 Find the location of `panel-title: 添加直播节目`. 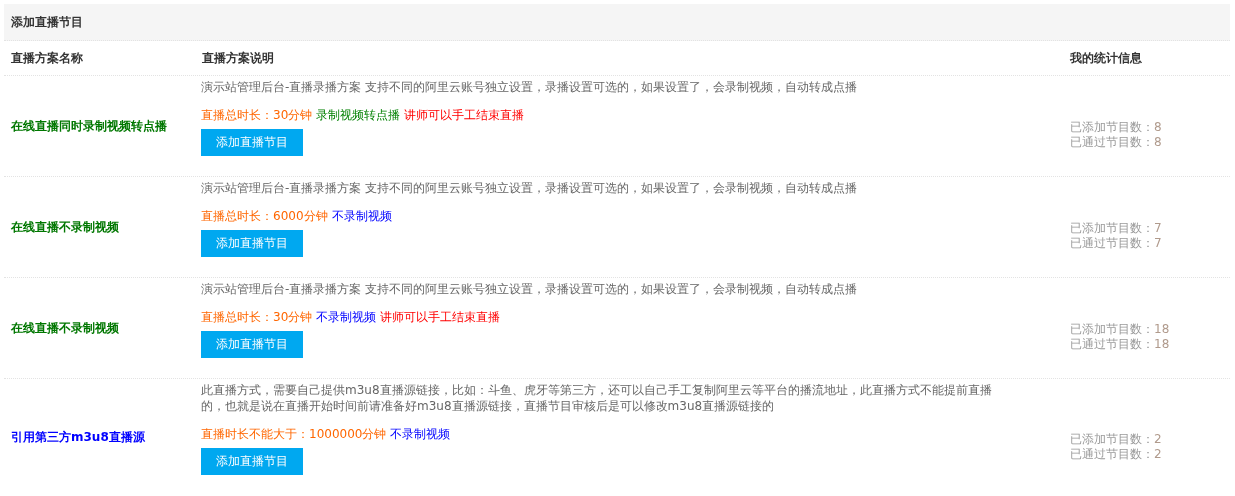

panel-title: 添加直播节目 is located at coordinates (617, 22).